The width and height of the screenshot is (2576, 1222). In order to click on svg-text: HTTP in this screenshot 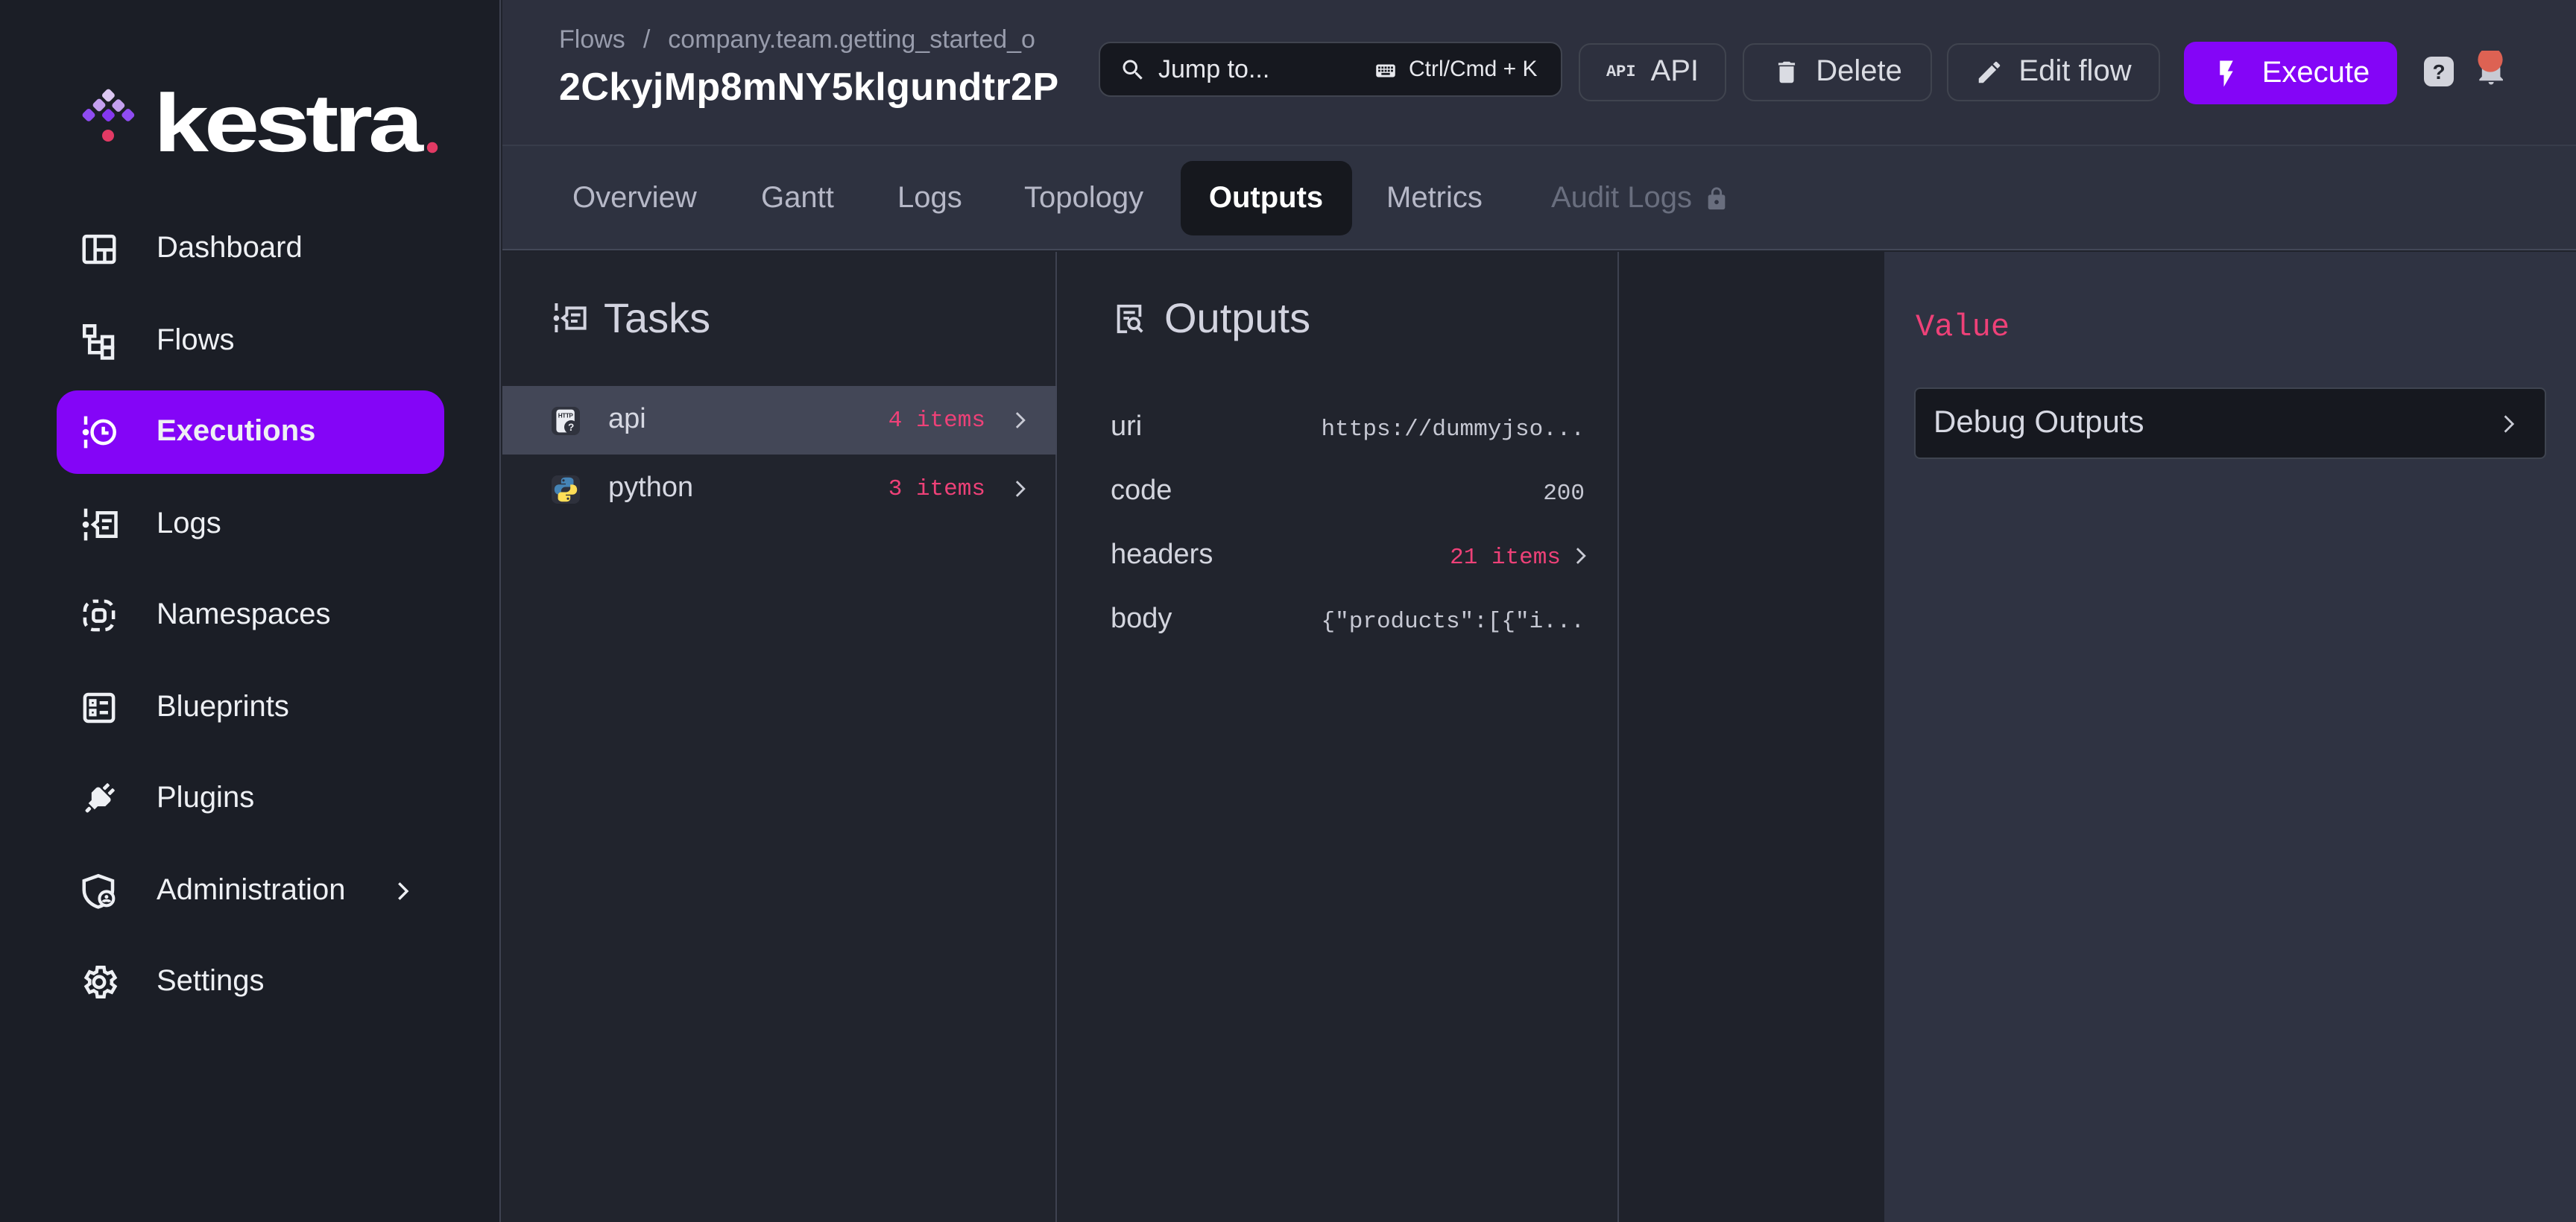, I will do `click(566, 415)`.